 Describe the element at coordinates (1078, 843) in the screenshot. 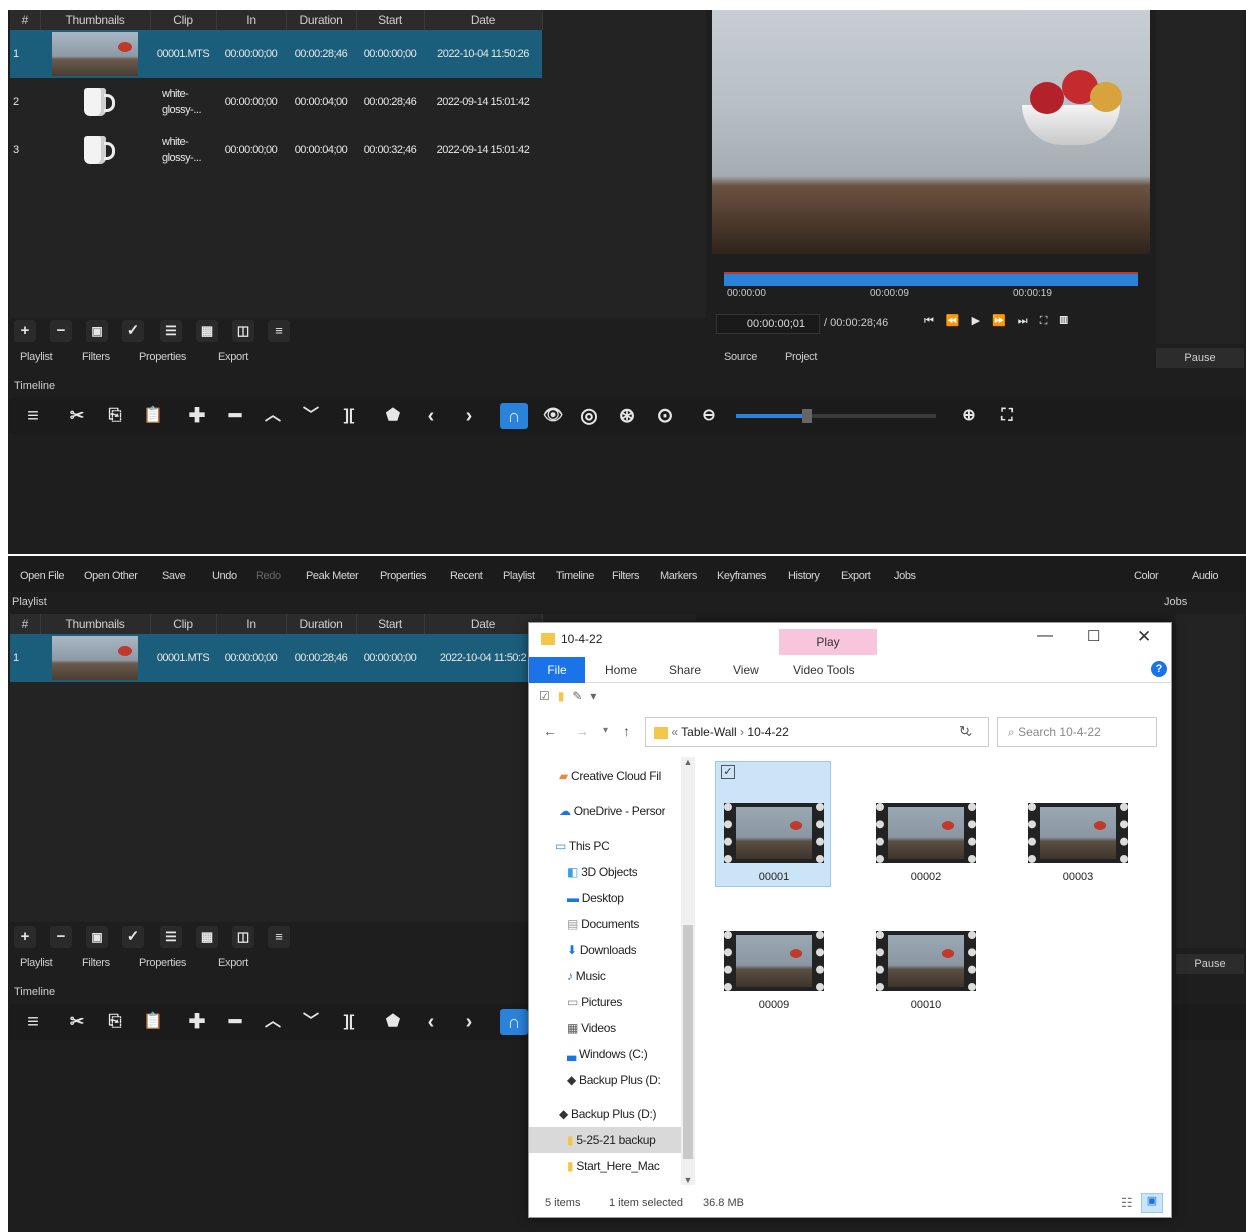

I see `file-item: 00003` at that location.